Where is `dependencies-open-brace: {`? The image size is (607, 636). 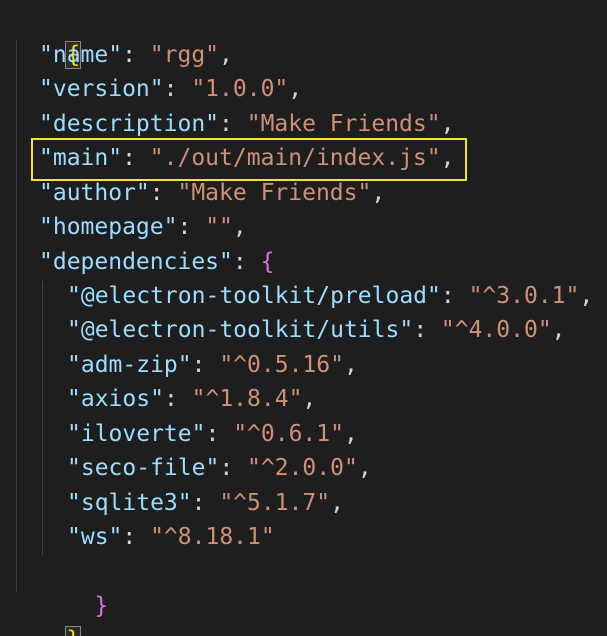 dependencies-open-brace: { is located at coordinates (267, 262).